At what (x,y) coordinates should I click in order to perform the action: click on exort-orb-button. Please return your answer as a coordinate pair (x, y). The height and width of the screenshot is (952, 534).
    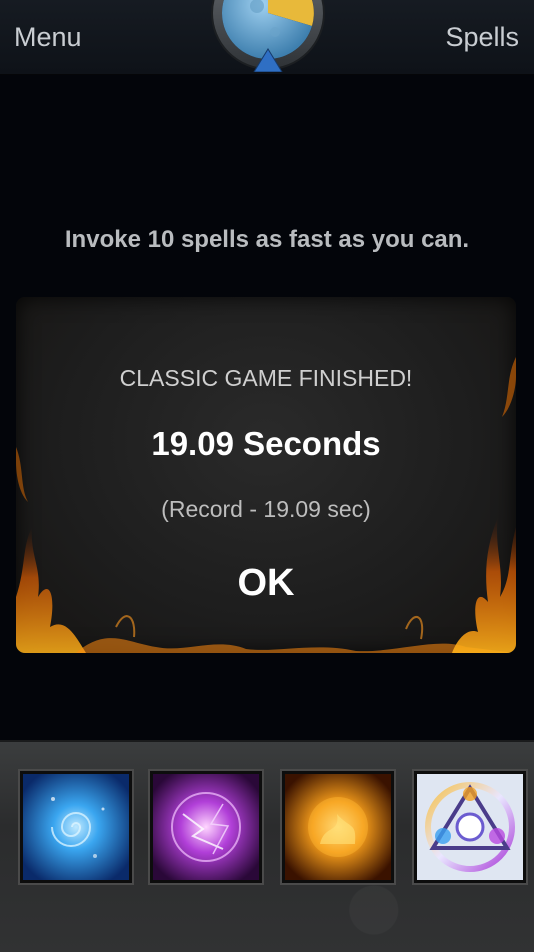
    Looking at the image, I should click on (338, 827).